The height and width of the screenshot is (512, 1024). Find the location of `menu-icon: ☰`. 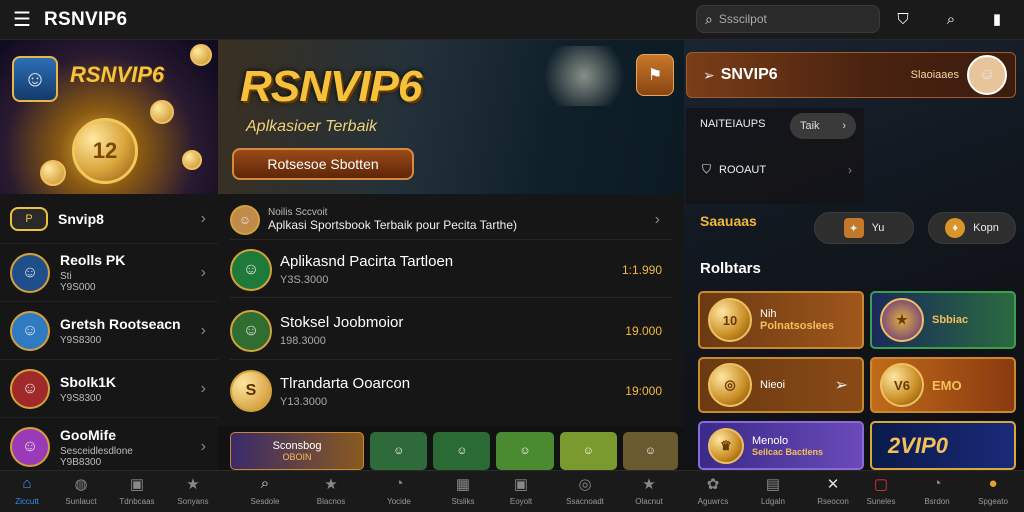

menu-icon: ☰ is located at coordinates (22, 19).